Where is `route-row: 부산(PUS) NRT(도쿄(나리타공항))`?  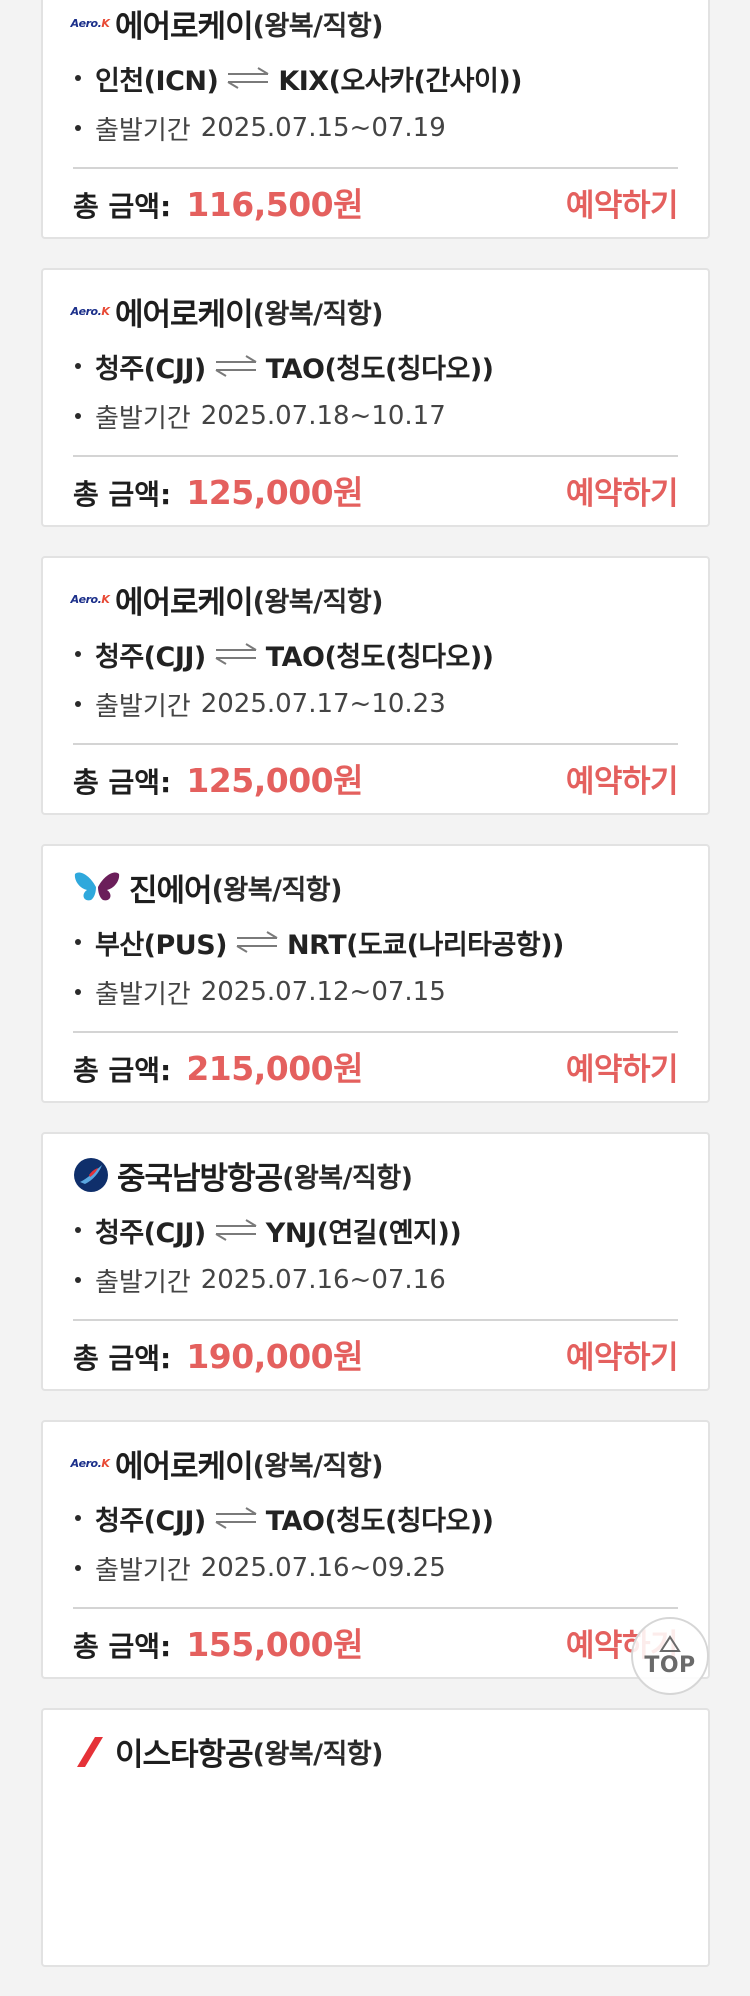 route-row: 부산(PUS) NRT(도쿄(나리타공항)) is located at coordinates (318, 942).